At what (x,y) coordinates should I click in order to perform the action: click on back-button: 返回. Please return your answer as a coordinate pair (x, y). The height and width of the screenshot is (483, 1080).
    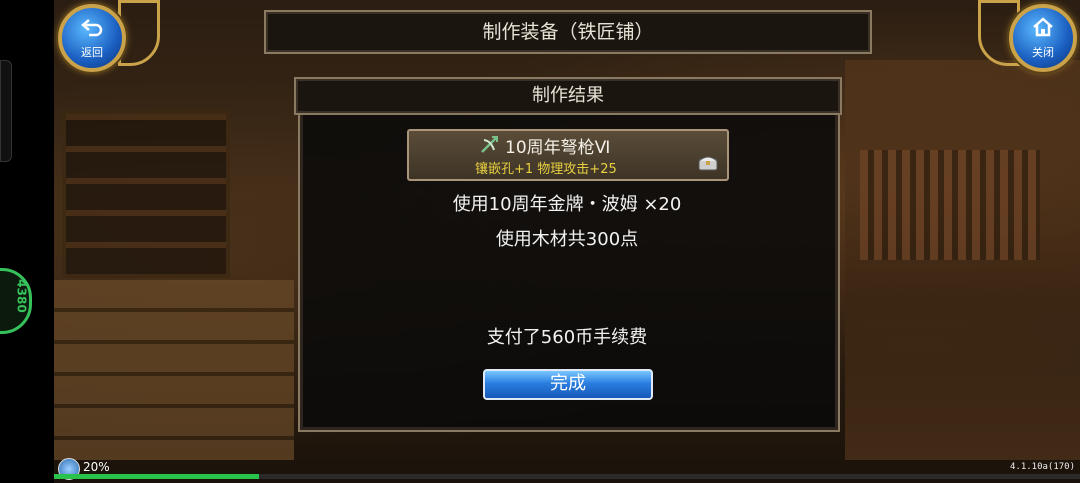
    Looking at the image, I should click on (92, 38).